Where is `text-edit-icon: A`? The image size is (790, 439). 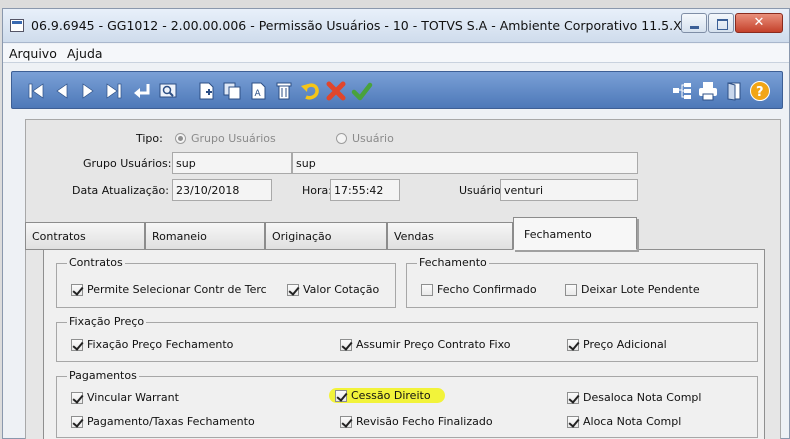
text-edit-icon: A is located at coordinates (258, 91).